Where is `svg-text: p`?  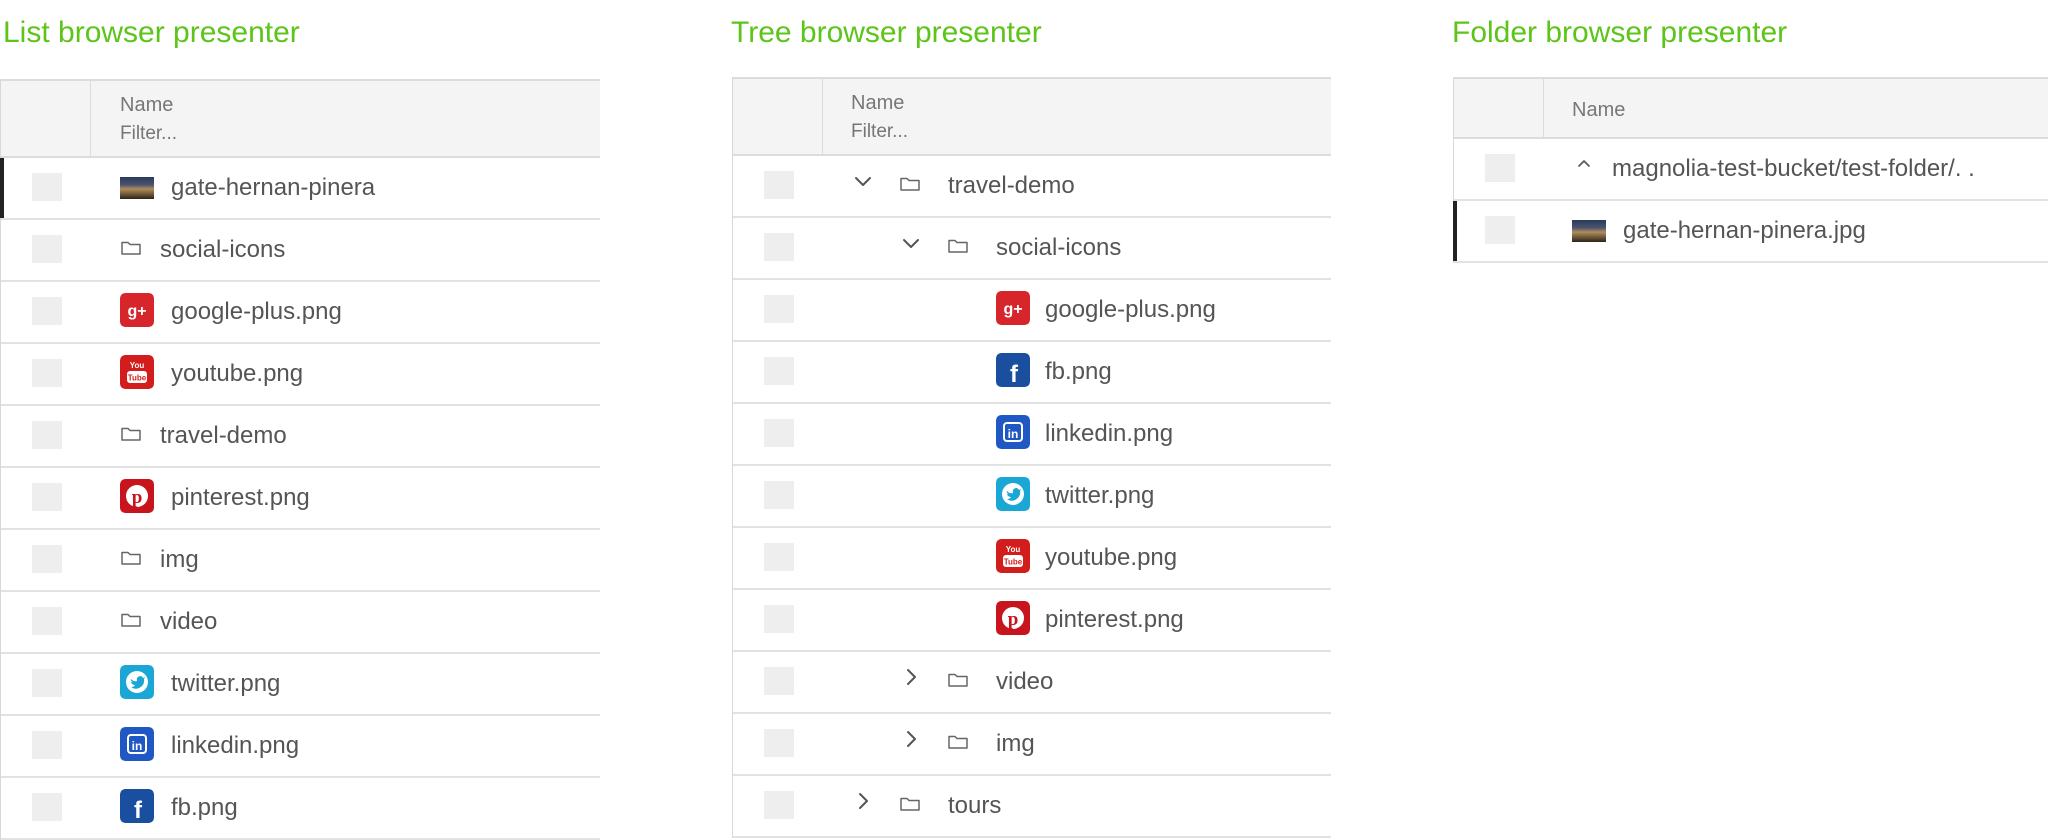 svg-text: p is located at coordinates (1013, 619).